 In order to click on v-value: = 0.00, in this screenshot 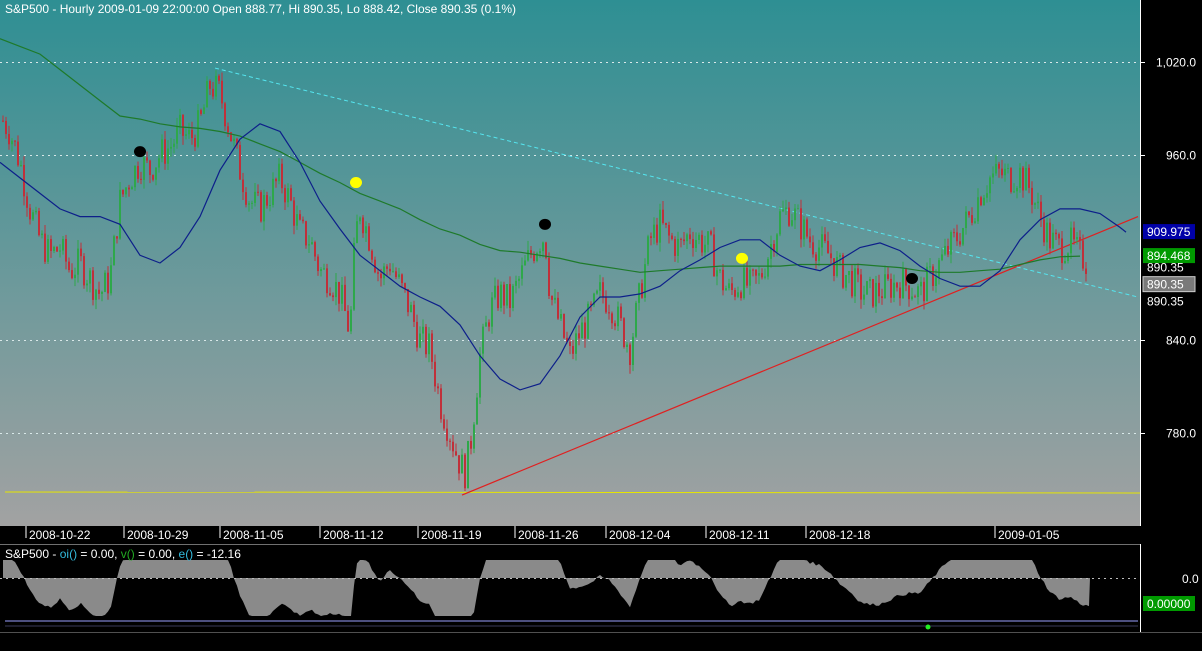, I will do `click(158, 554)`.